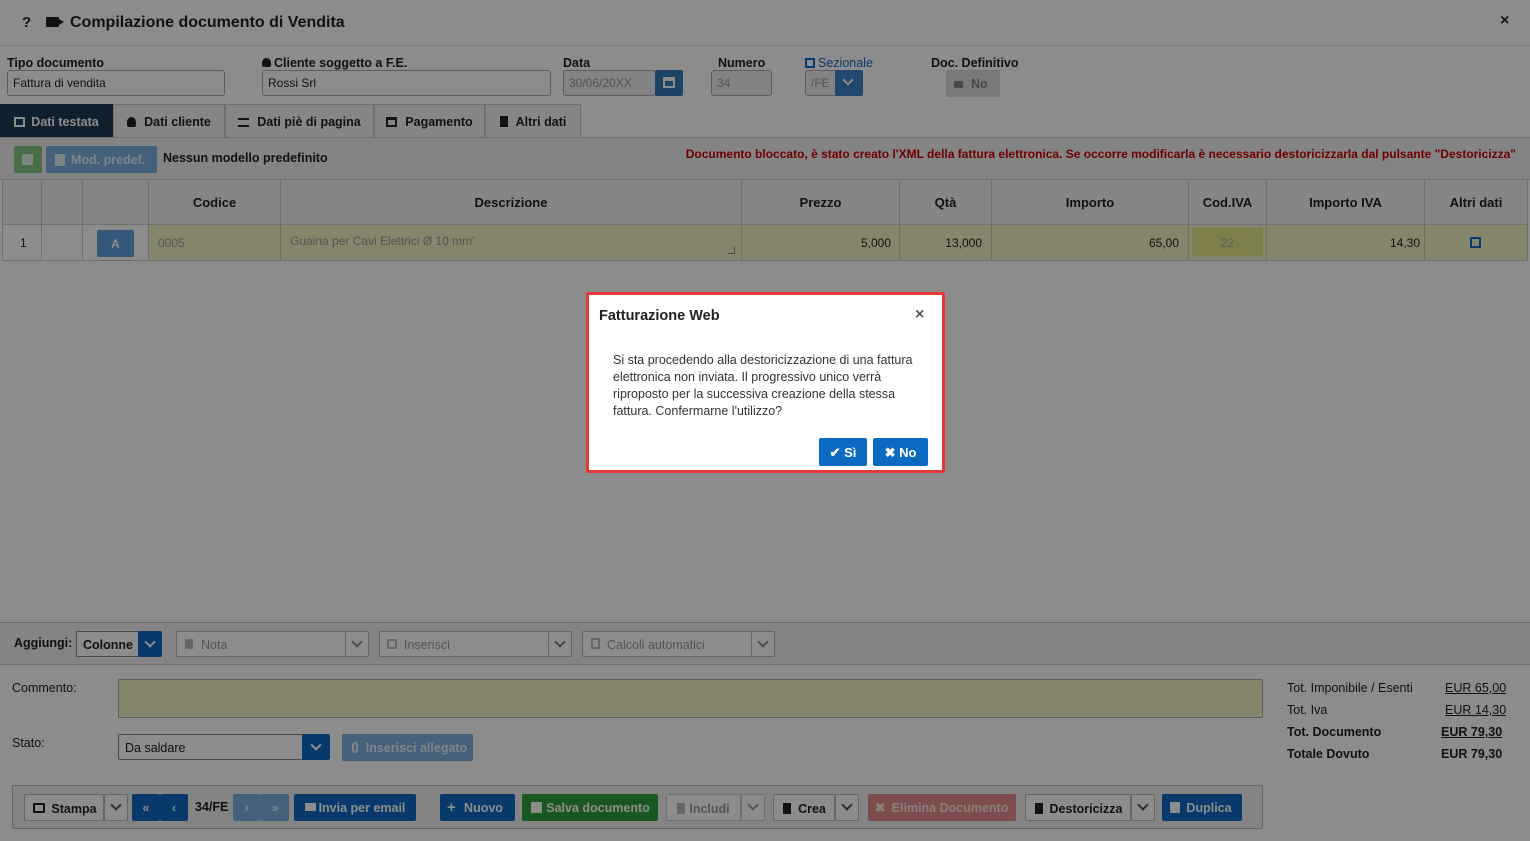 The image size is (1530, 841). Describe the element at coordinates (900, 452) in the screenshot. I see `dialog-no-button: ✖ No` at that location.